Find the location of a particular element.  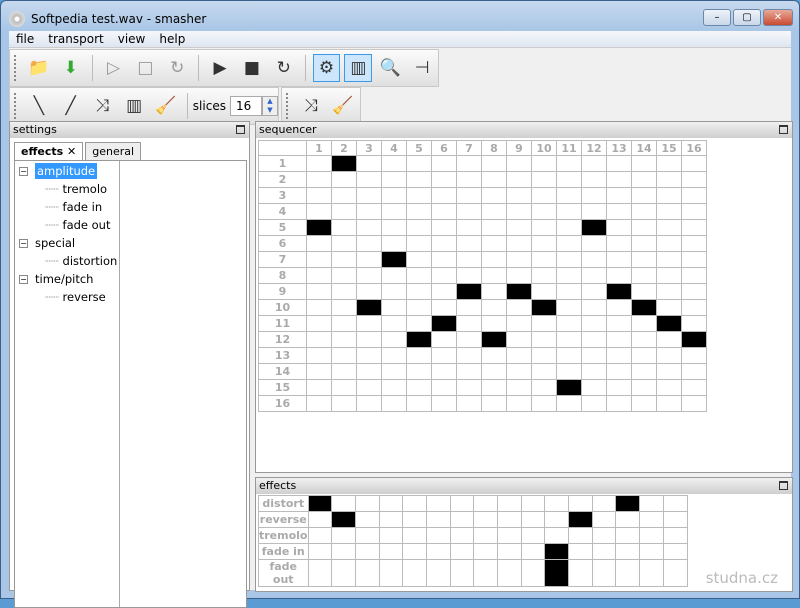

line-down-icon: ╲ is located at coordinates (39, 106).